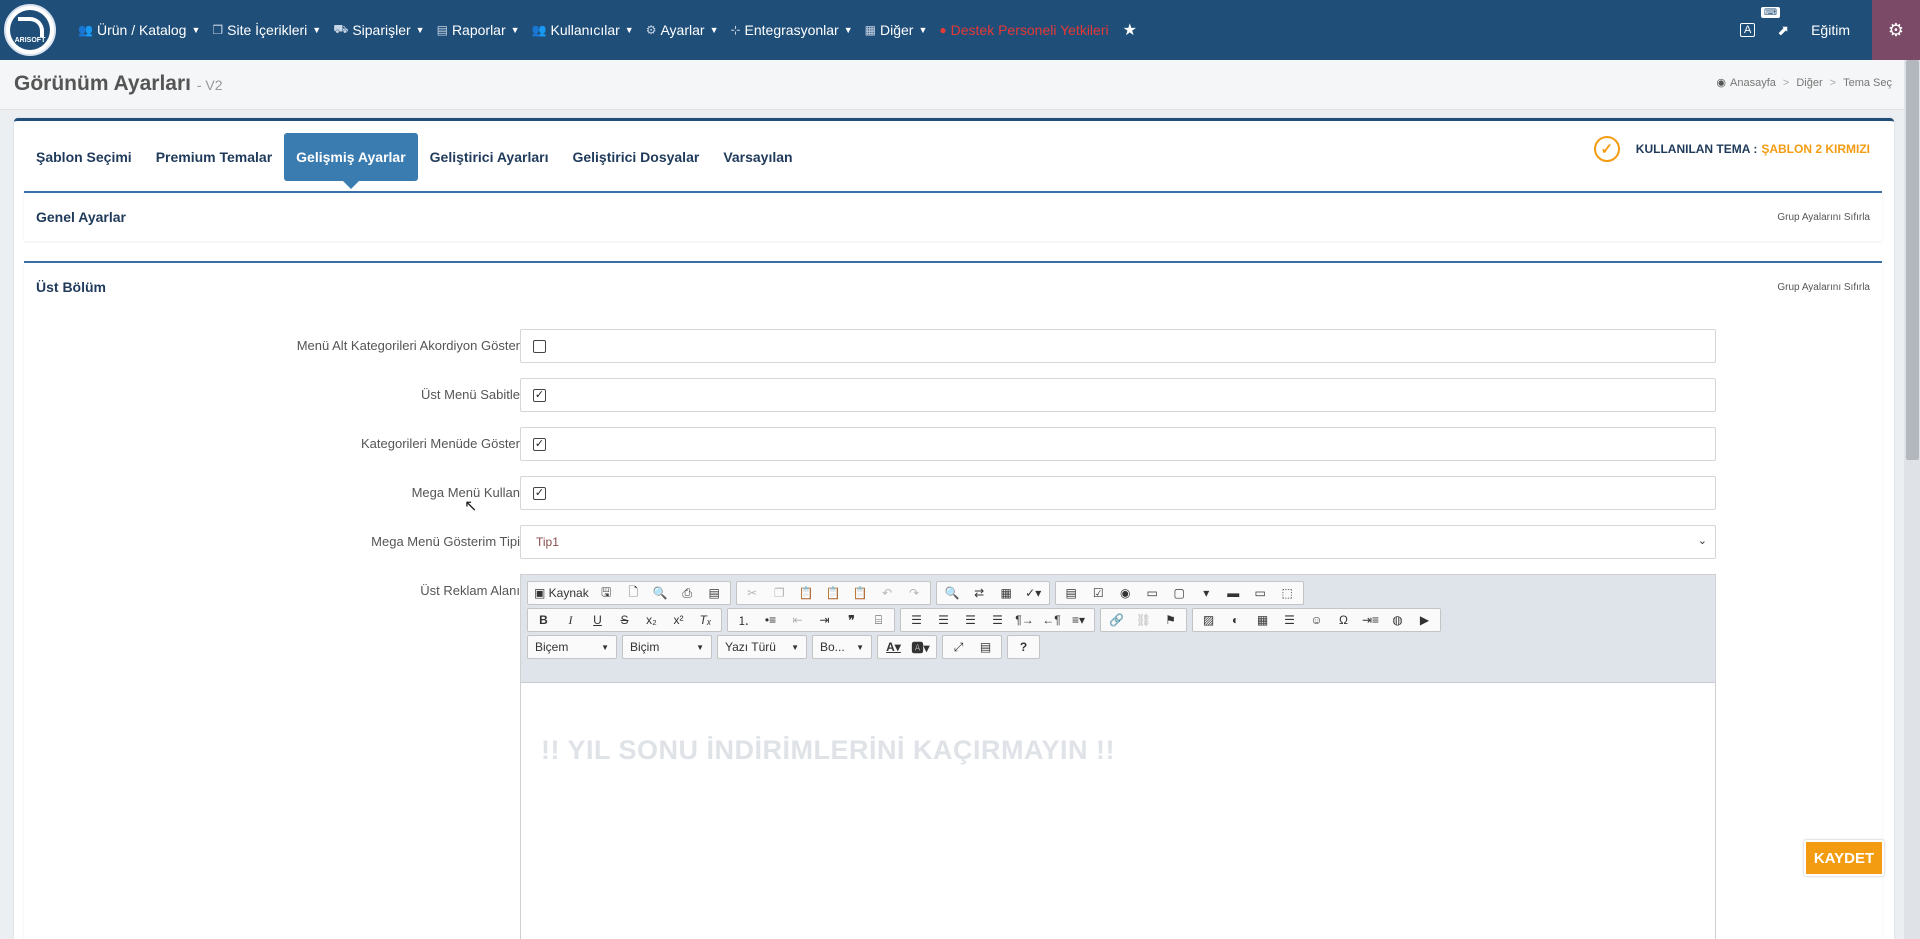 The height and width of the screenshot is (939, 1920). Describe the element at coordinates (539, 493) in the screenshot. I see `mega-menu-checkbox: ✓` at that location.